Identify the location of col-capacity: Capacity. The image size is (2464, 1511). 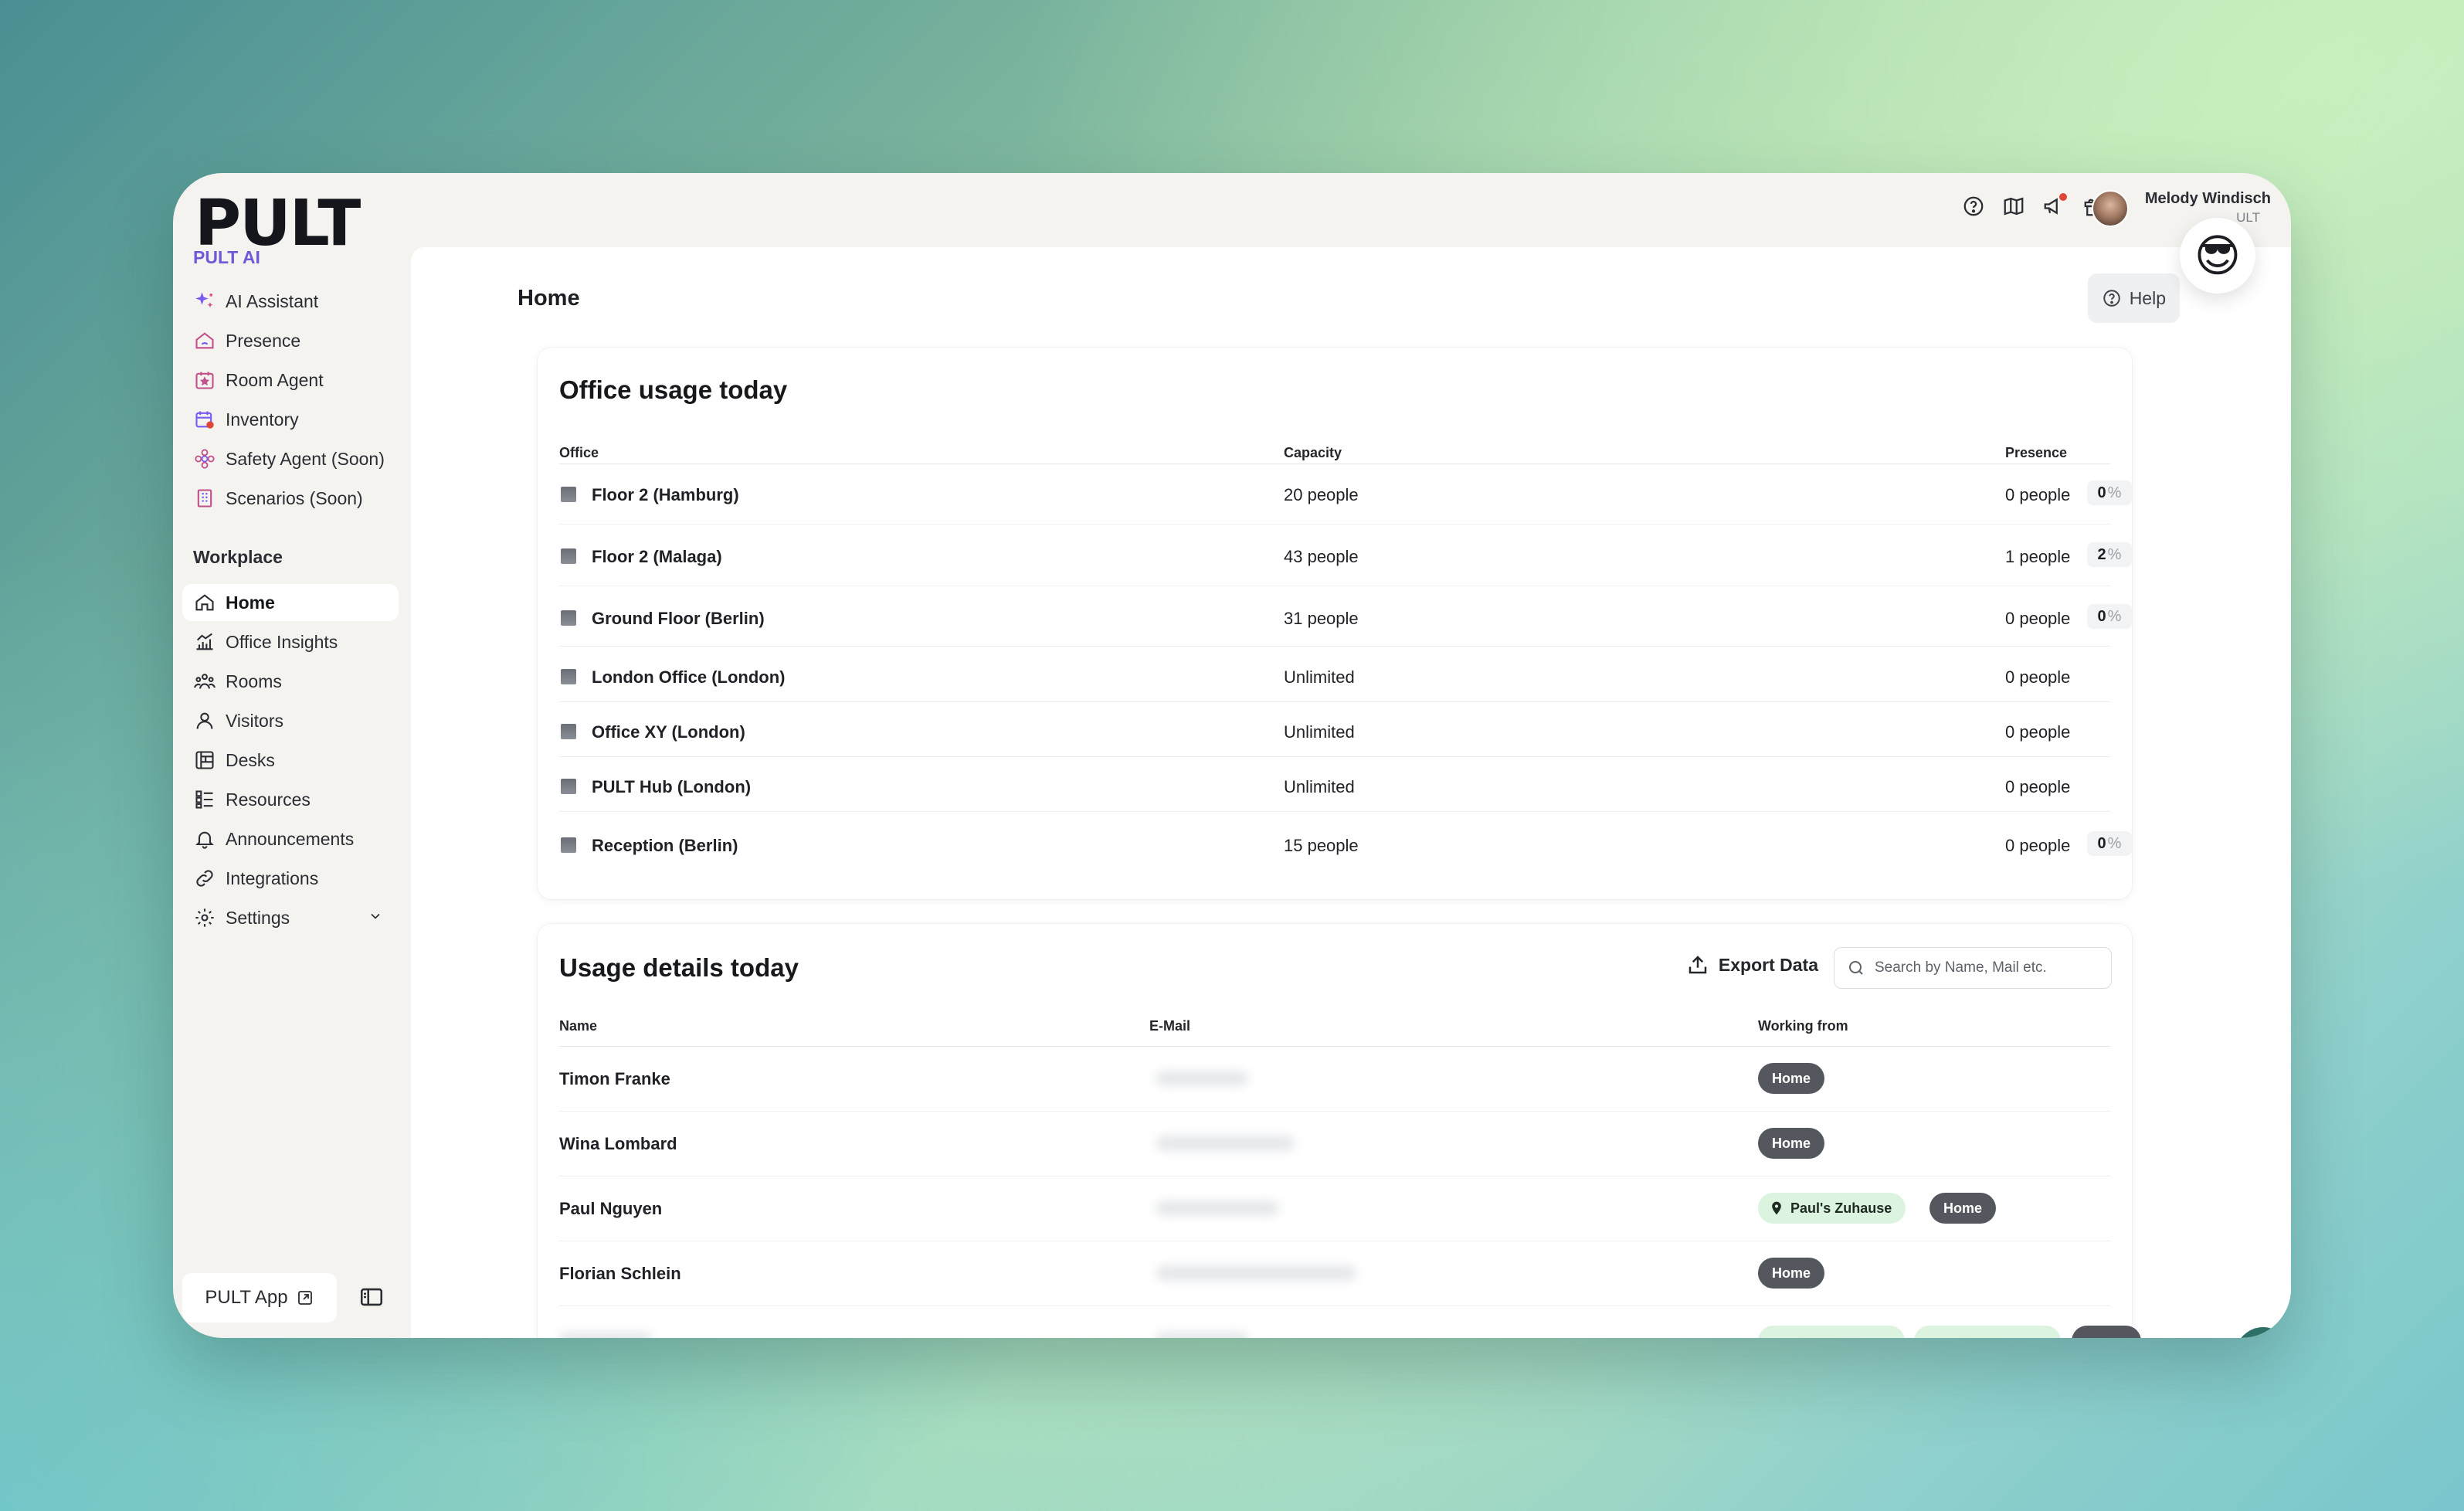
(1313, 453).